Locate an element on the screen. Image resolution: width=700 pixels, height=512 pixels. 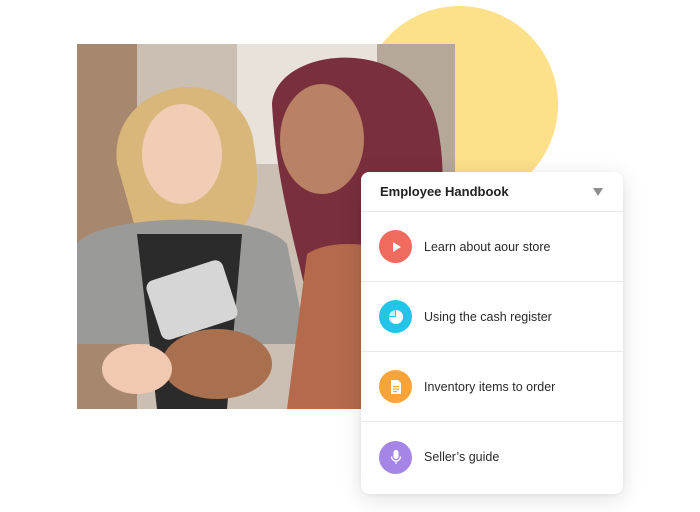
list-item-sellers-guide: Seller’s guide is located at coordinates (492, 457).